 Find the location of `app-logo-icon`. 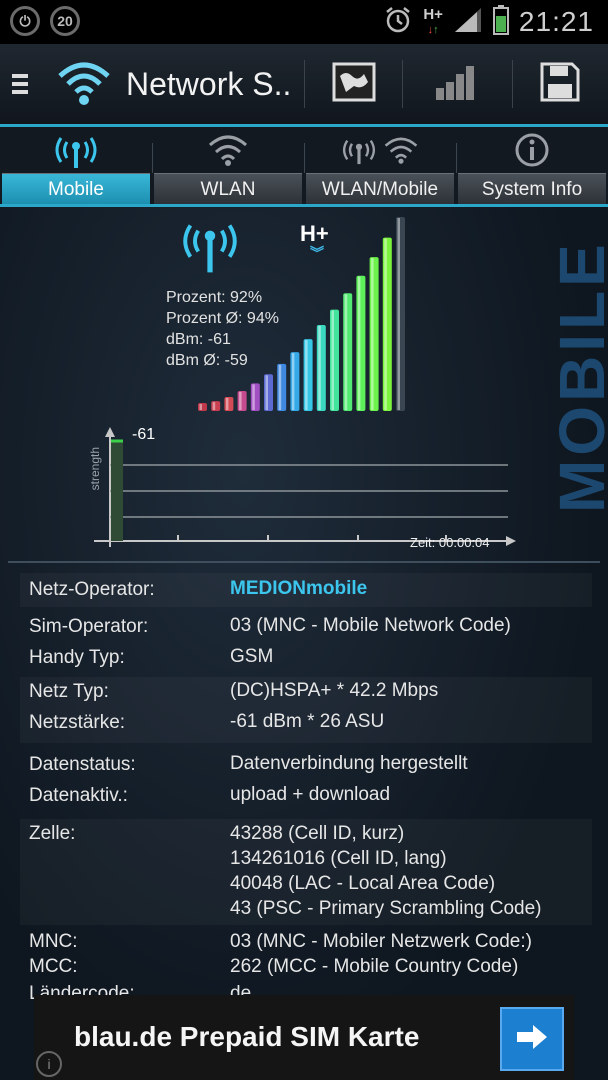

app-logo-icon is located at coordinates (84, 85).